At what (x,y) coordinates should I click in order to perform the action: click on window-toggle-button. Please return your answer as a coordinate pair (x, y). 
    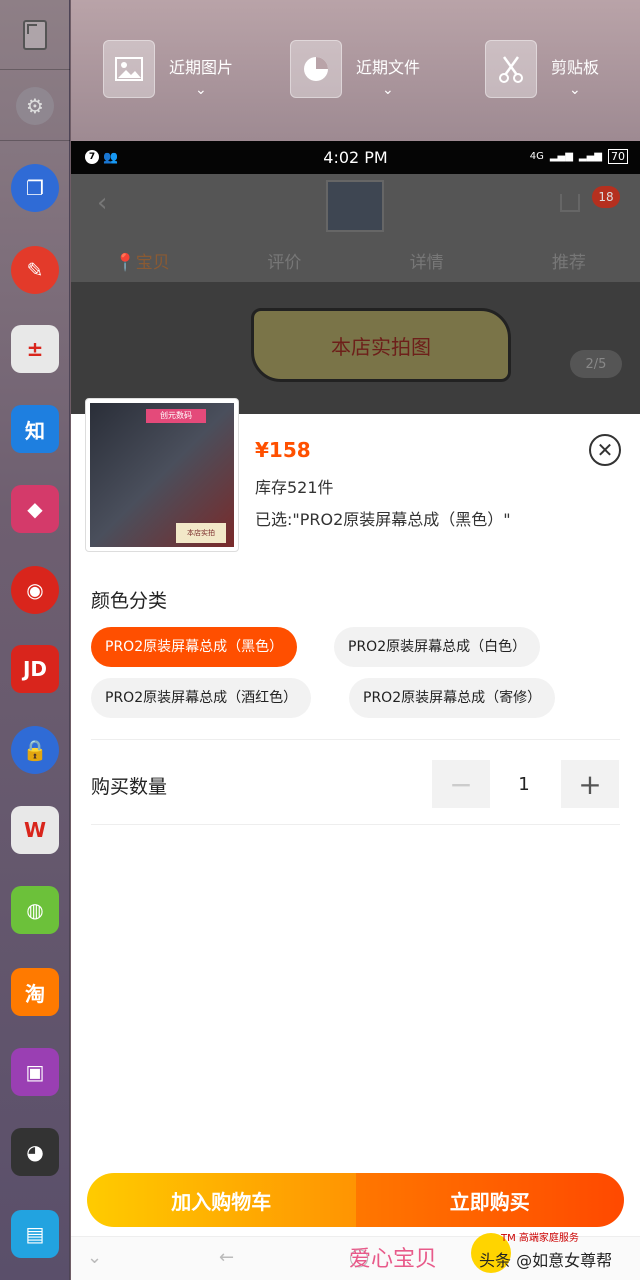
    Looking at the image, I should click on (35, 35).